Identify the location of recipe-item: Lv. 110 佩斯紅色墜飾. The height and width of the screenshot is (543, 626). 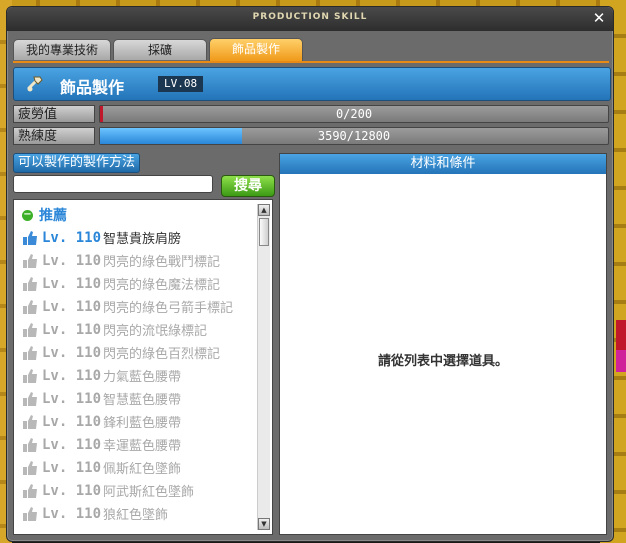
(136, 467).